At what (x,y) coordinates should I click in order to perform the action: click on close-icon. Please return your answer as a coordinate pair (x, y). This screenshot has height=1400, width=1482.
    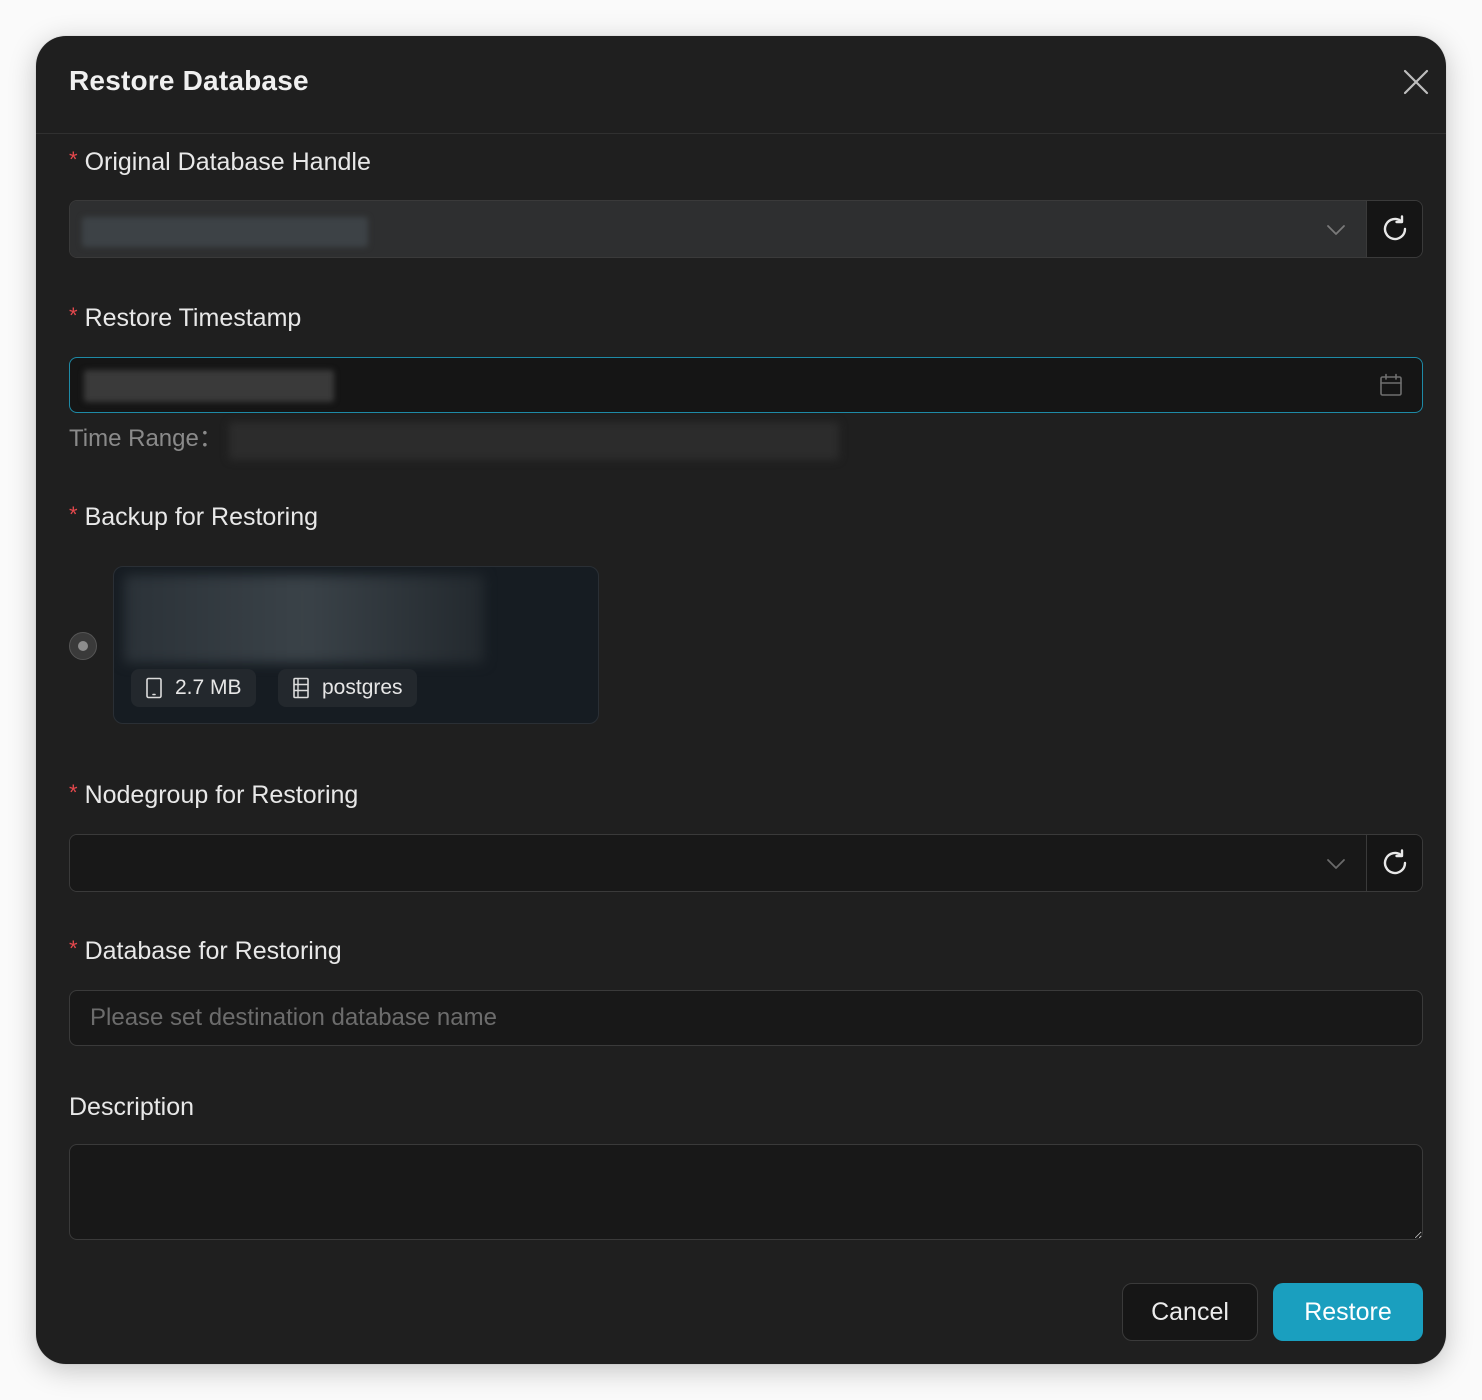
    Looking at the image, I should click on (1416, 82).